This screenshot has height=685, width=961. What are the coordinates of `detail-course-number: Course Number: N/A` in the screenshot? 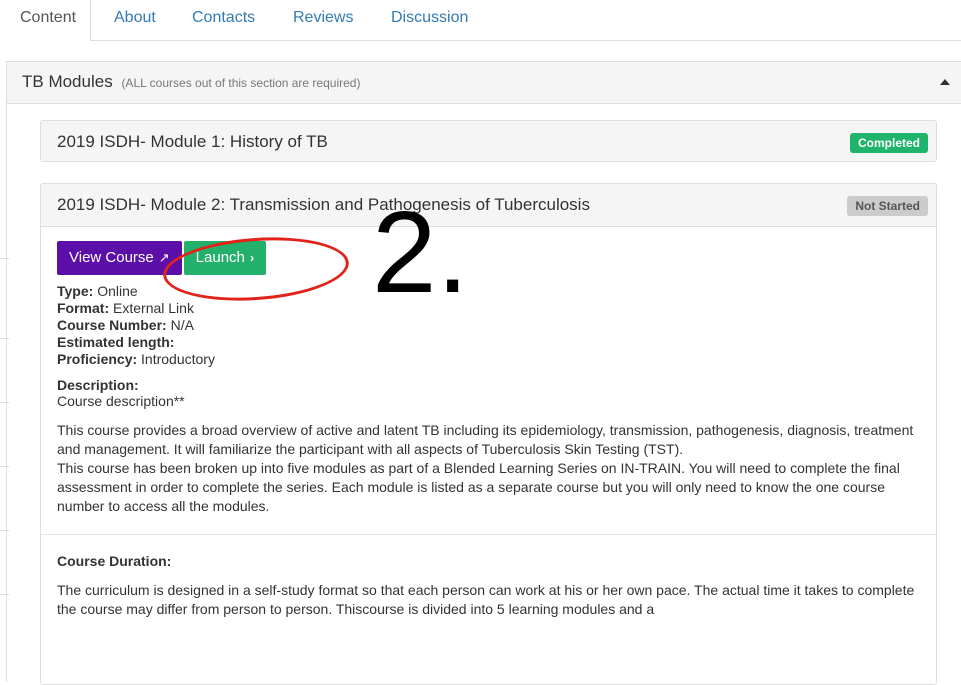 It's located at (125, 325).